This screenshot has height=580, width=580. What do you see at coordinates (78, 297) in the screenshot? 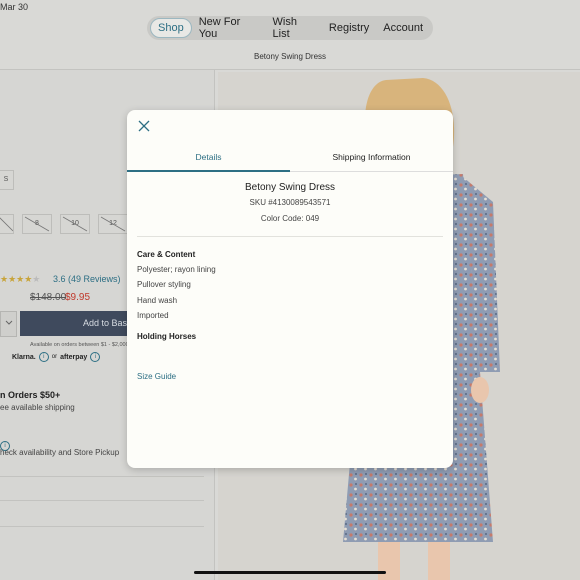
I see `sale-price: $9.95` at bounding box center [78, 297].